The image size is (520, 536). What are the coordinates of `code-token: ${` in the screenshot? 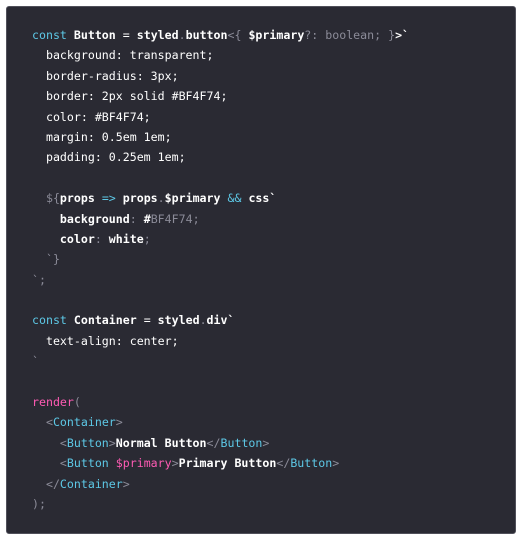 It's located at (46, 198).